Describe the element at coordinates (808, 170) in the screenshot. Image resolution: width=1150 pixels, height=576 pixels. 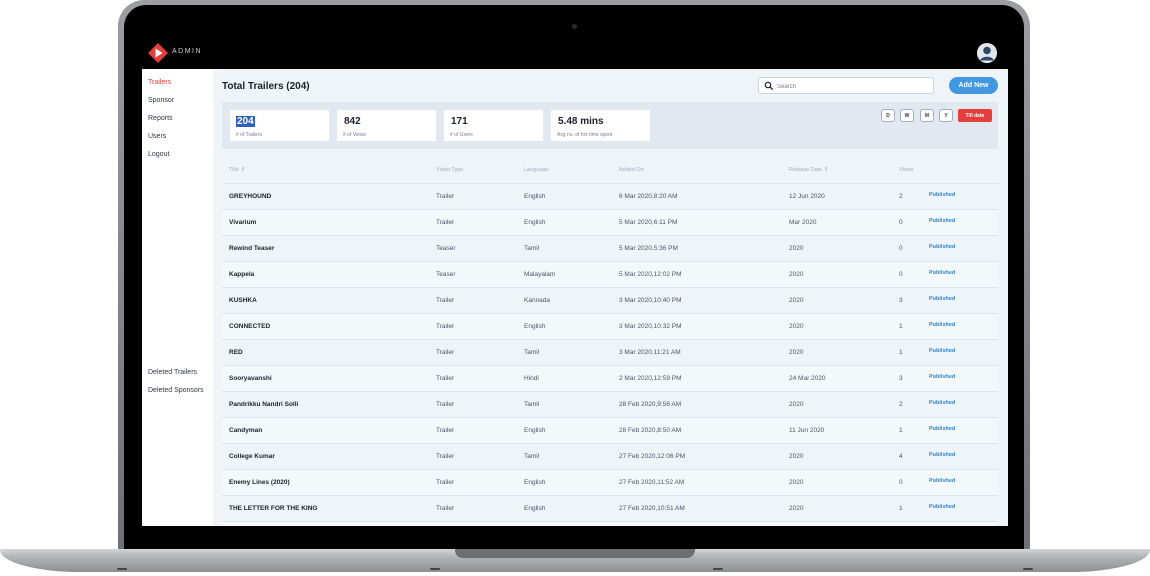
I see `column-header-release-date: Release Date ⇕` at that location.